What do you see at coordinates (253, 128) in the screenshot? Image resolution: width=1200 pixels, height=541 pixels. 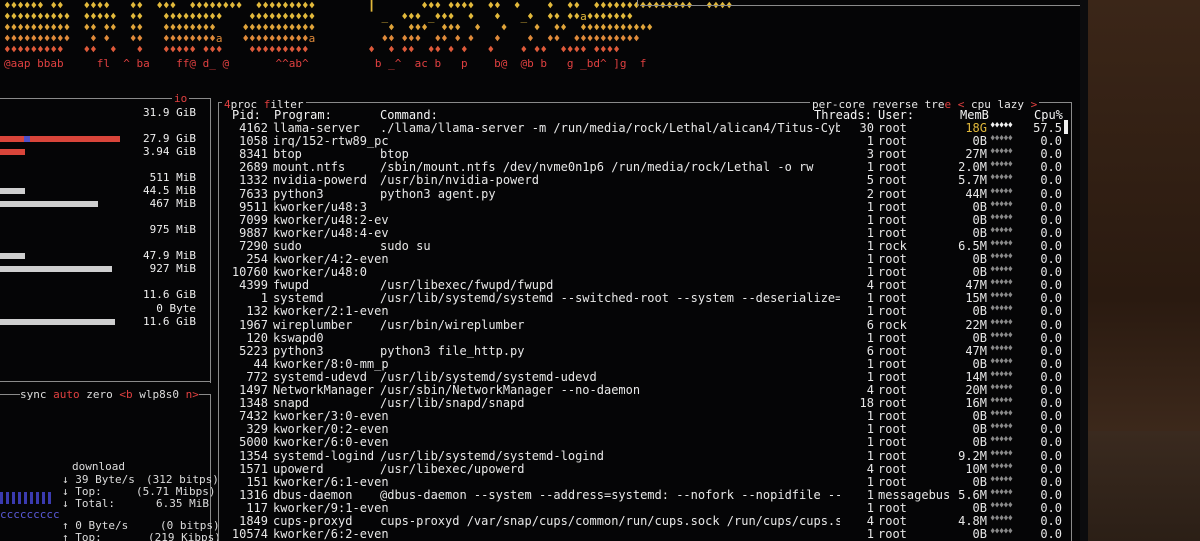 I see `pid-cell: 4162` at bounding box center [253, 128].